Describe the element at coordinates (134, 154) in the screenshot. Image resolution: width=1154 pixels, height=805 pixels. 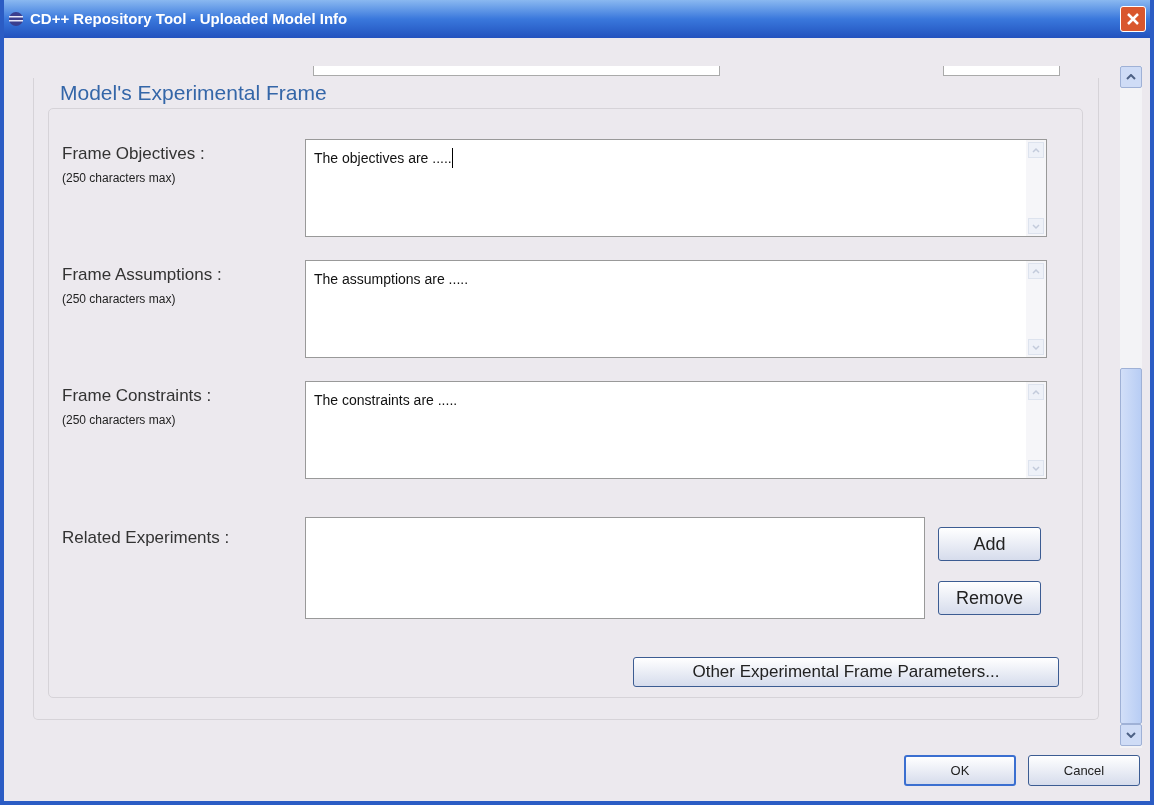
I see `field-label: Frame Objectives :` at that location.